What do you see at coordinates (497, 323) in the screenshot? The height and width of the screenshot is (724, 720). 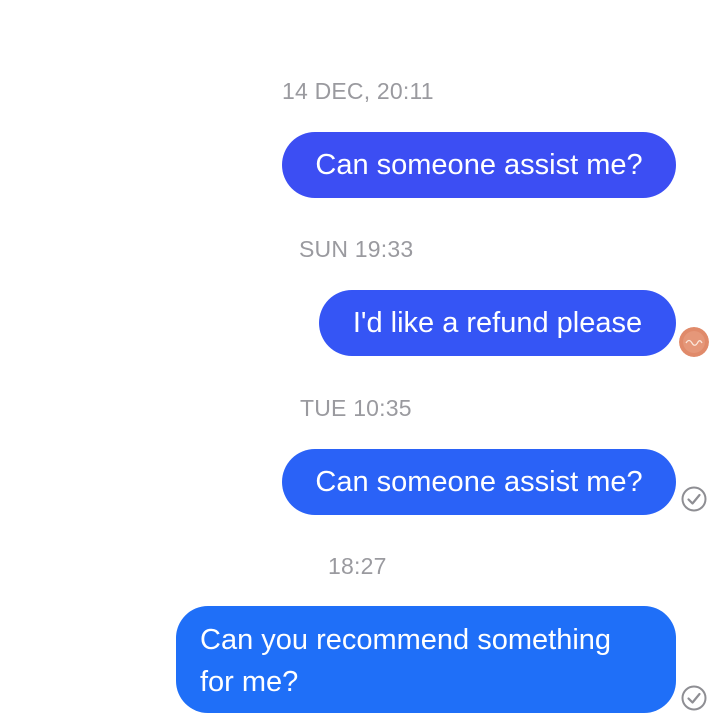 I see `outgoing-message-bubble: I'd like a refund please` at bounding box center [497, 323].